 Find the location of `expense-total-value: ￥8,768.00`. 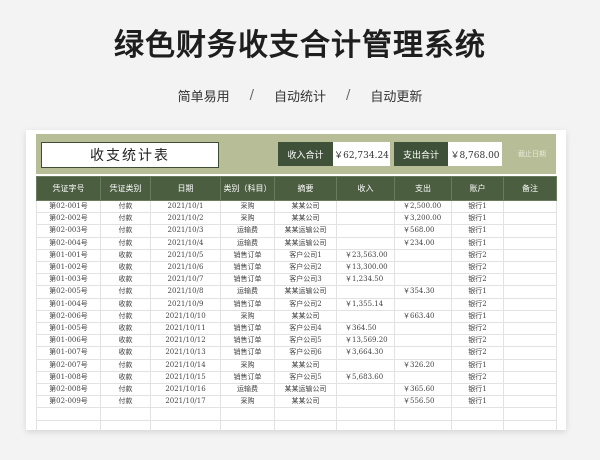

expense-total-value: ￥8,768.00 is located at coordinates (475, 154).